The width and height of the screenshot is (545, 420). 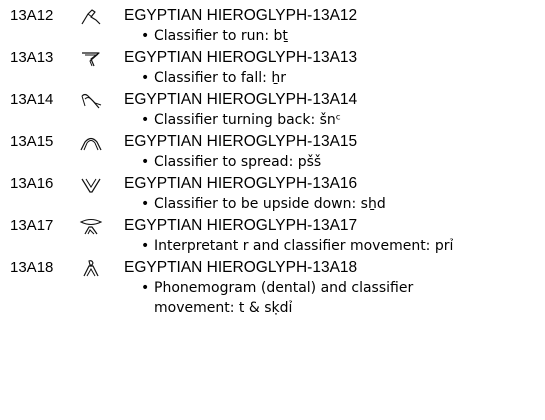 What do you see at coordinates (241, 15) in the screenshot?
I see `glyph-name: EGYPTIAN HIEROGLYPH-13A12` at bounding box center [241, 15].